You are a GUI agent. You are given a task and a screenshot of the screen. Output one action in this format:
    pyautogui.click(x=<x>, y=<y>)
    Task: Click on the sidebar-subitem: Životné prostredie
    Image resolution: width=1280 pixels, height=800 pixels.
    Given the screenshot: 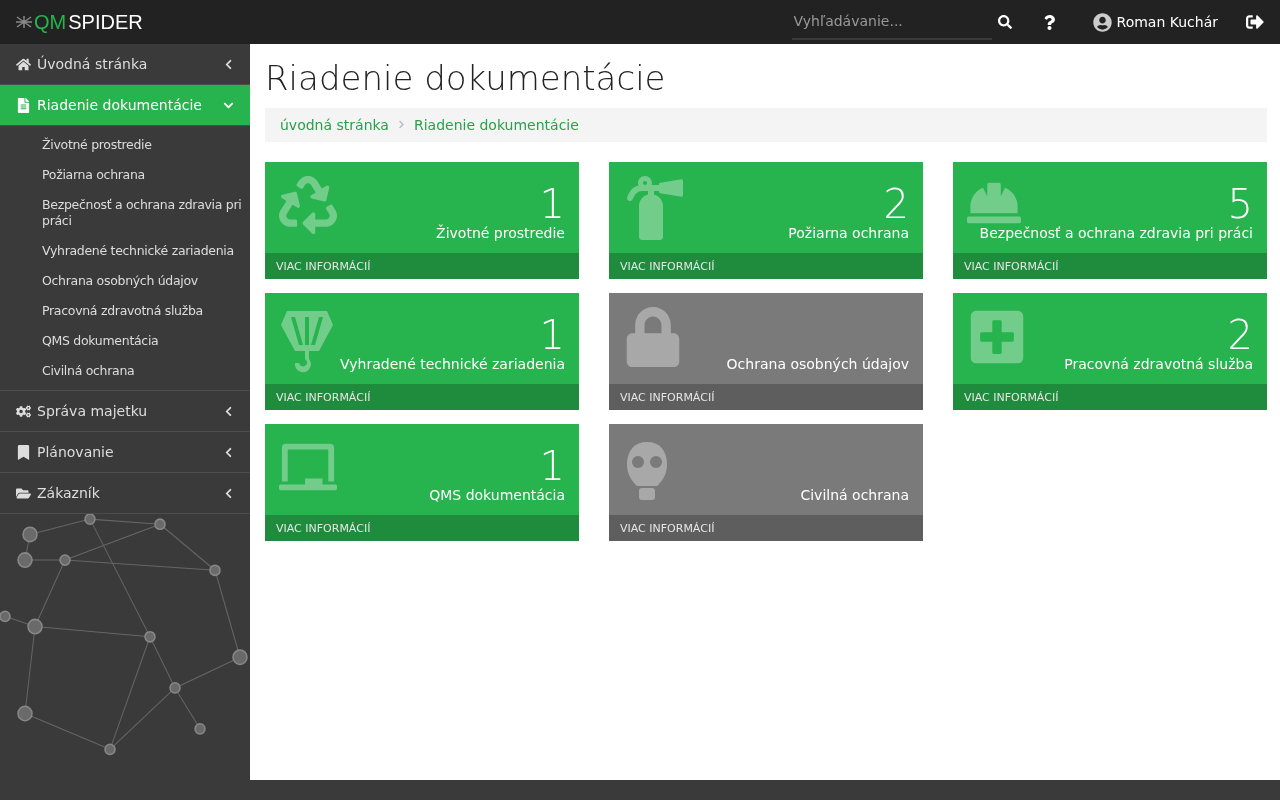 What is the action you would take?
    pyautogui.click(x=146, y=145)
    